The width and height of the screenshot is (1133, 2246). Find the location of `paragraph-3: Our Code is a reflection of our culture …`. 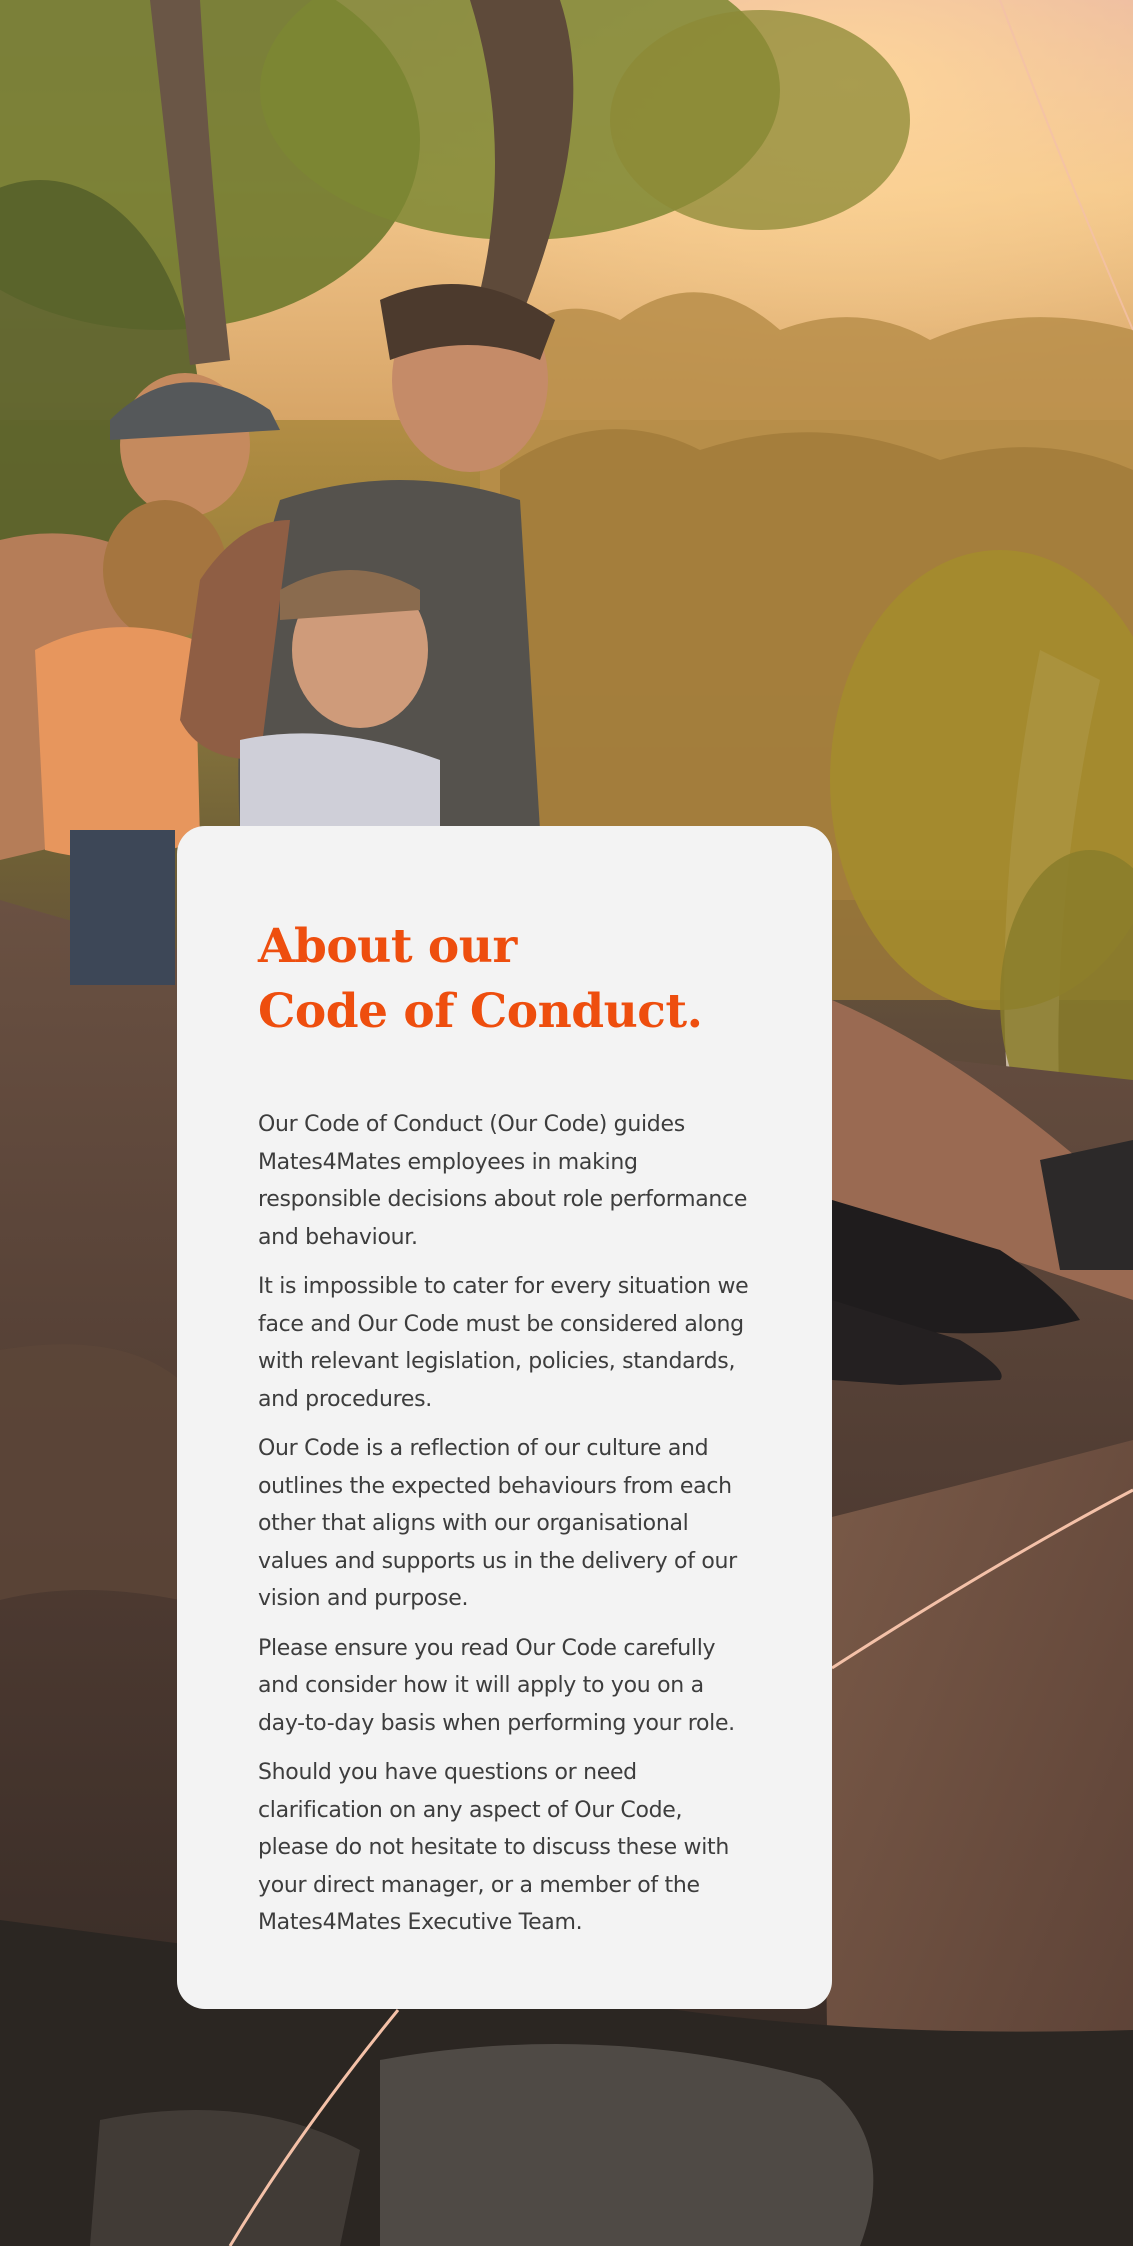

paragraph-3: Our Code is a reflection of our culture … is located at coordinates (497, 1523).